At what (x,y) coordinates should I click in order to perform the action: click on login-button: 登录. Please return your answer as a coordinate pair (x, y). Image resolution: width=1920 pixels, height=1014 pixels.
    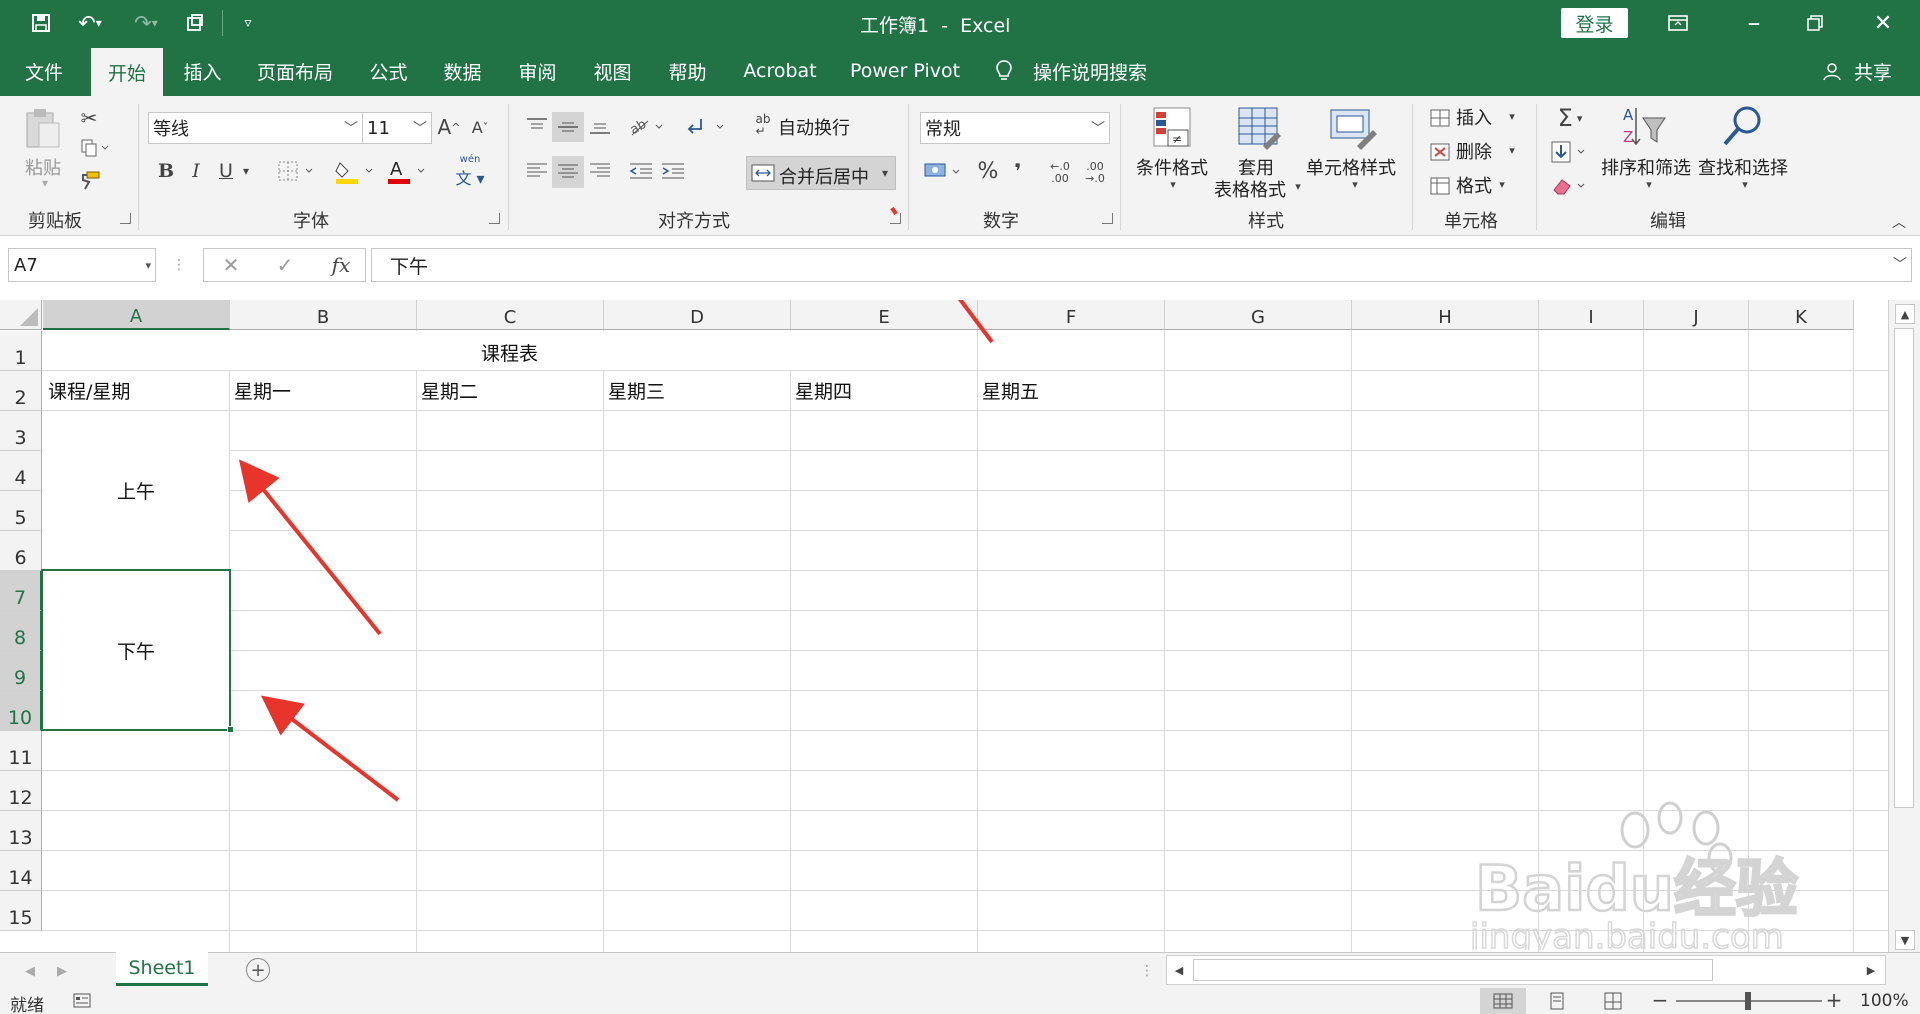
    Looking at the image, I should click on (1594, 23).